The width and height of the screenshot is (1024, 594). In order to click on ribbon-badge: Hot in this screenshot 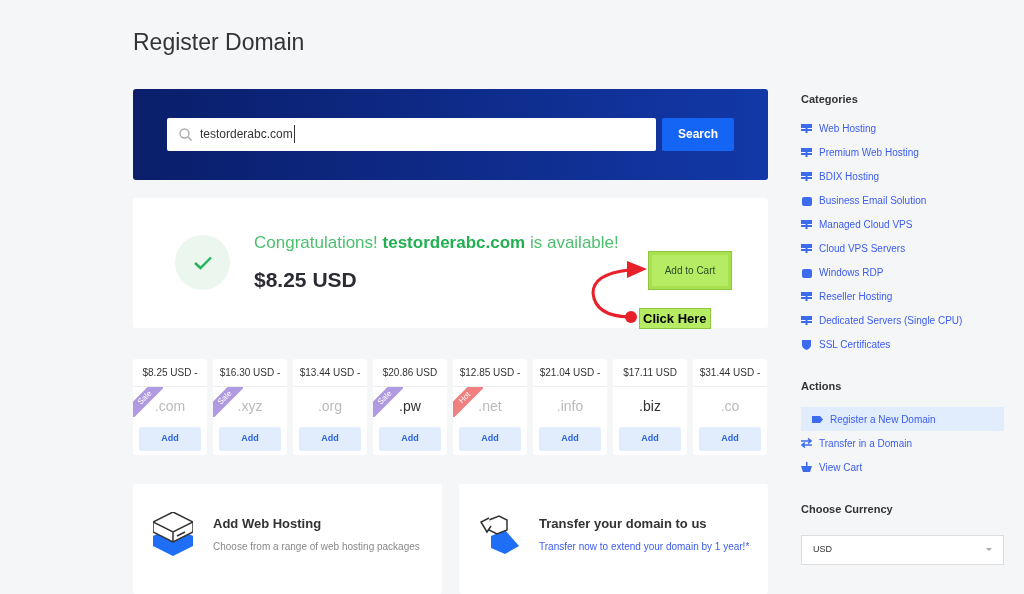, I will do `click(468, 402)`.